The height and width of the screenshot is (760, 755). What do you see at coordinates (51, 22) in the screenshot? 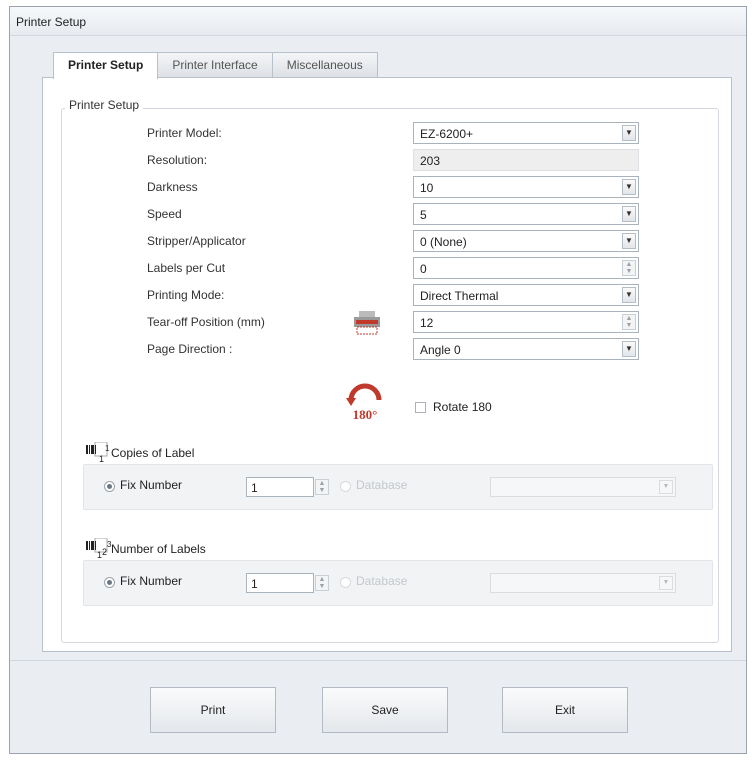
I see `window-title: Printer Setup` at bounding box center [51, 22].